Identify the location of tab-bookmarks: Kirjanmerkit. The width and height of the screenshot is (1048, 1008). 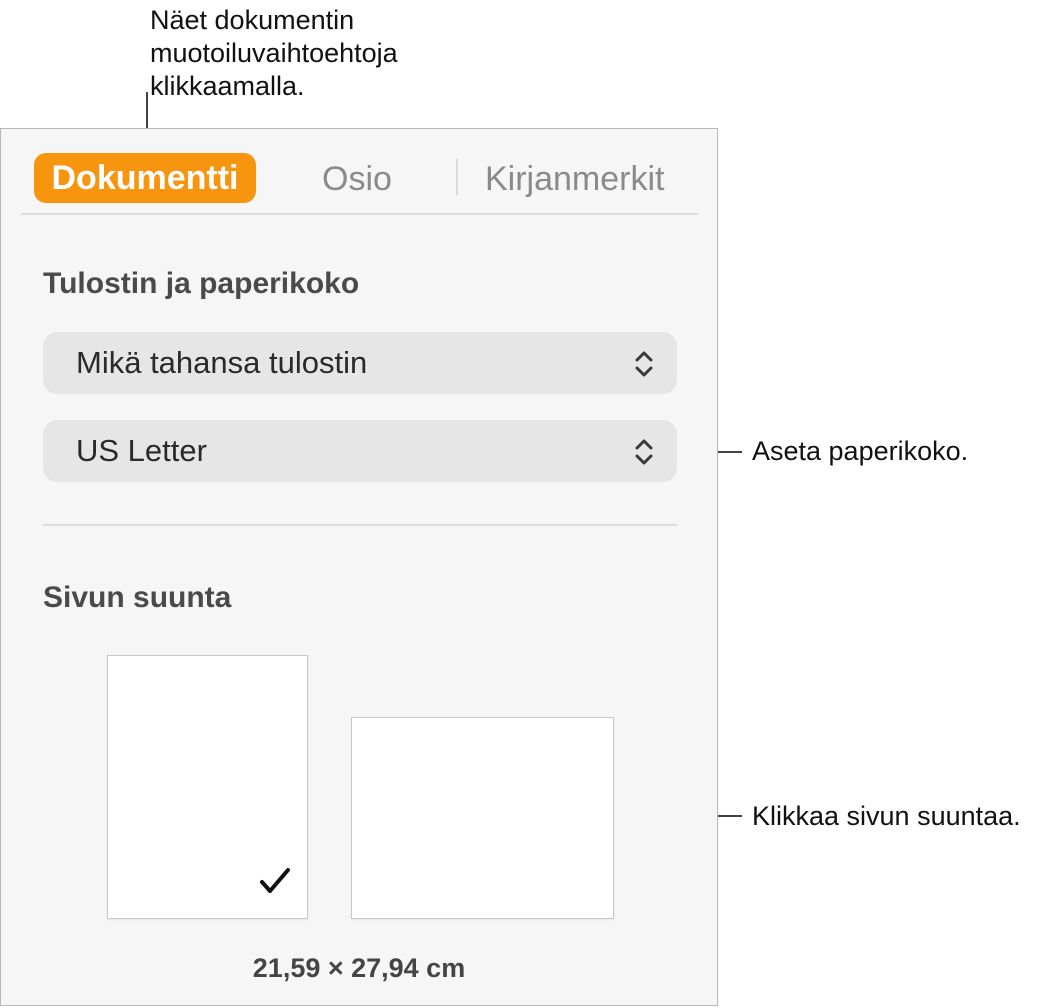
(574, 179).